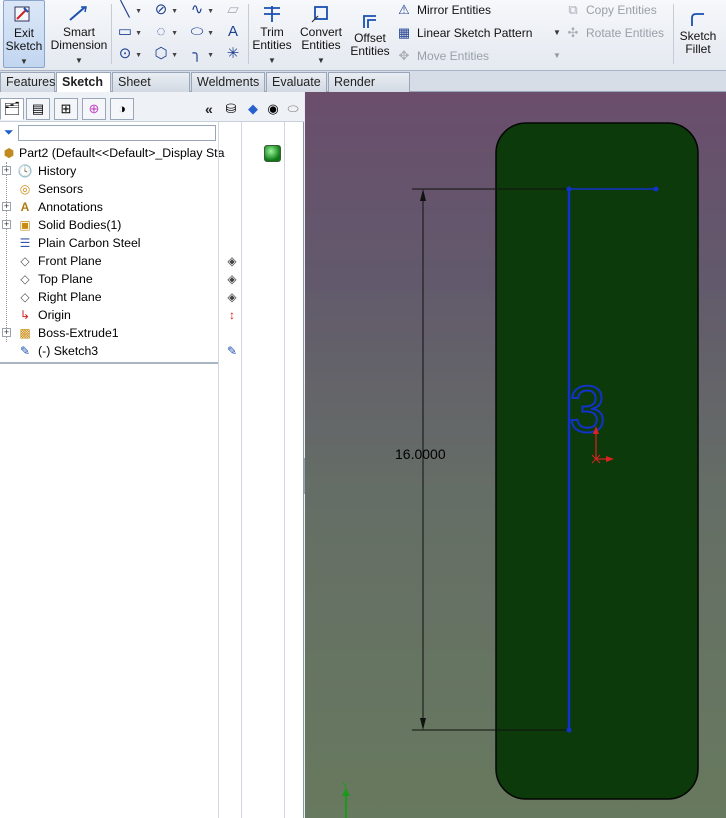  Describe the element at coordinates (164, 54) in the screenshot. I see `polygon-icon: ⬡ ▼` at that location.